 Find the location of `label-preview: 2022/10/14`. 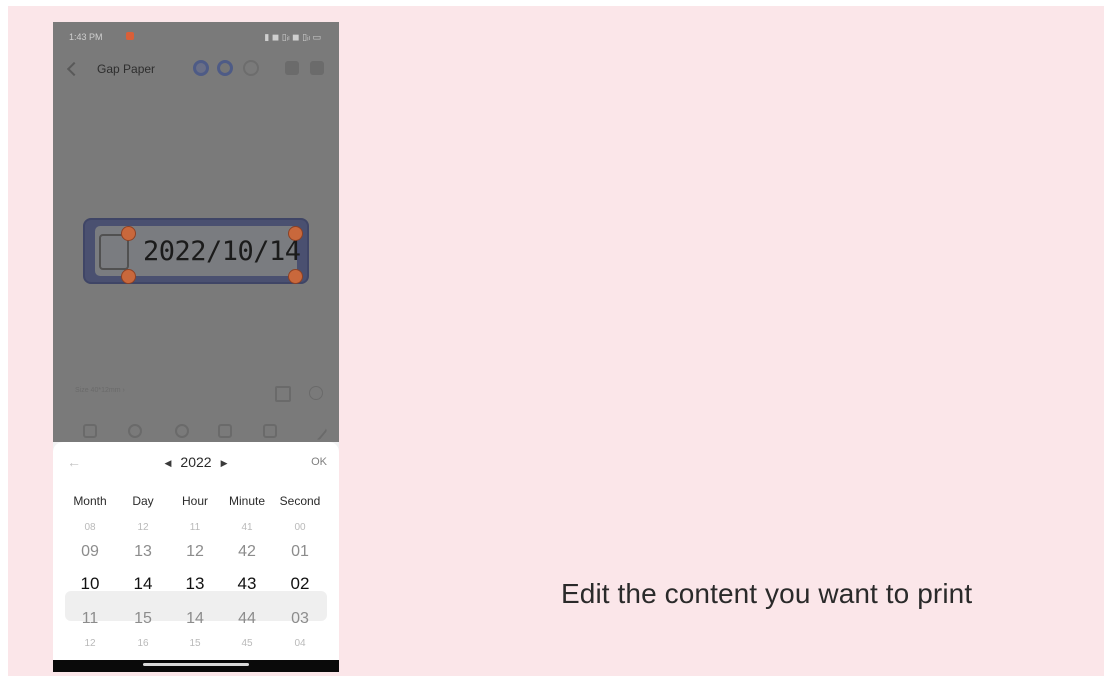

label-preview: 2022/10/14 is located at coordinates (196, 251).